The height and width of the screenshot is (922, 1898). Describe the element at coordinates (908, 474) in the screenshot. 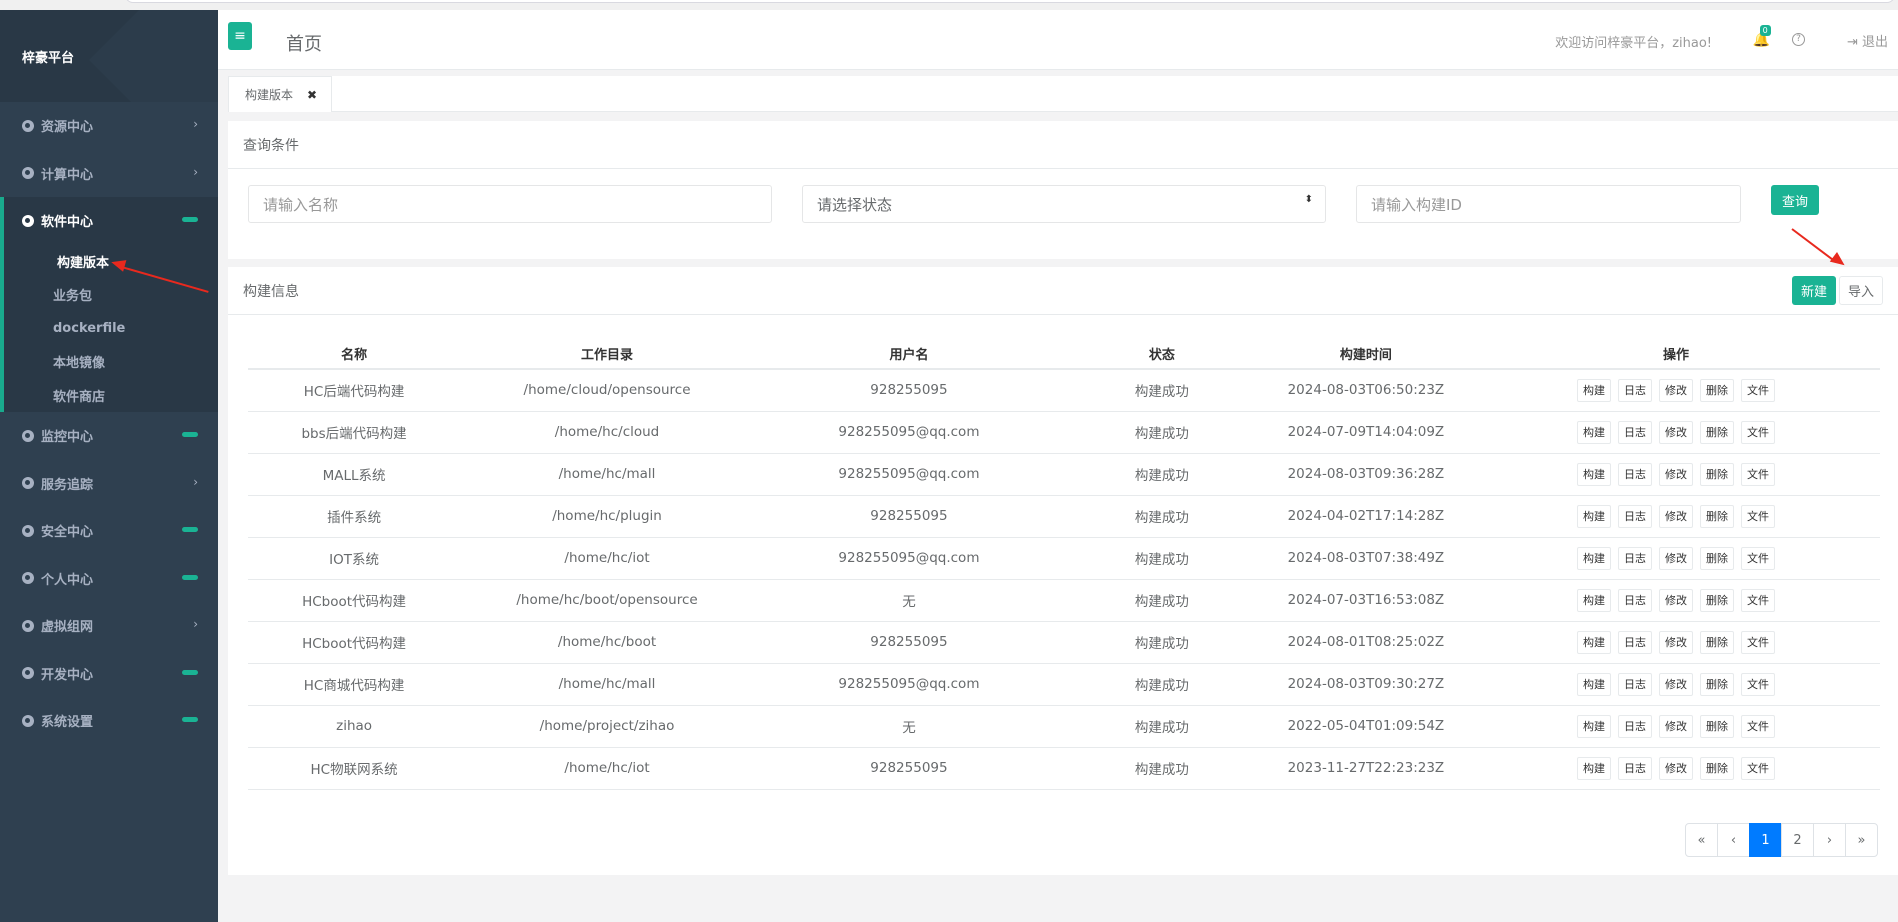

I see `table-cell: 928255095@qq.com` at that location.